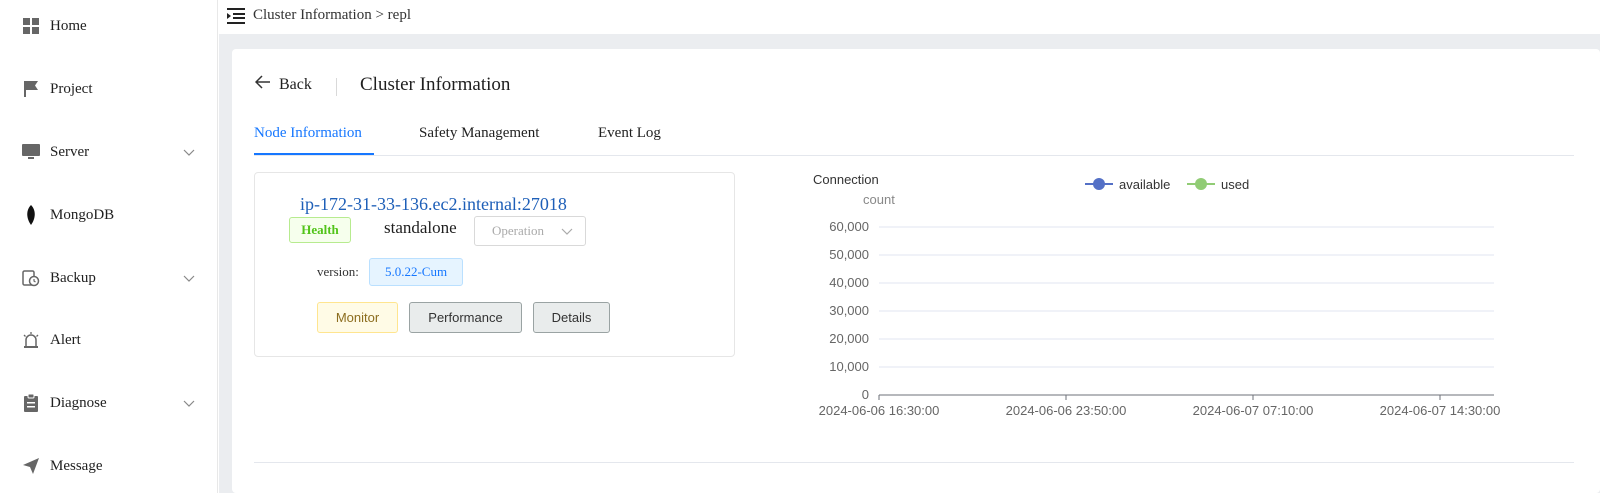 The image size is (1600, 493). Describe the element at coordinates (914, 462) in the screenshot. I see `section-divider` at that location.